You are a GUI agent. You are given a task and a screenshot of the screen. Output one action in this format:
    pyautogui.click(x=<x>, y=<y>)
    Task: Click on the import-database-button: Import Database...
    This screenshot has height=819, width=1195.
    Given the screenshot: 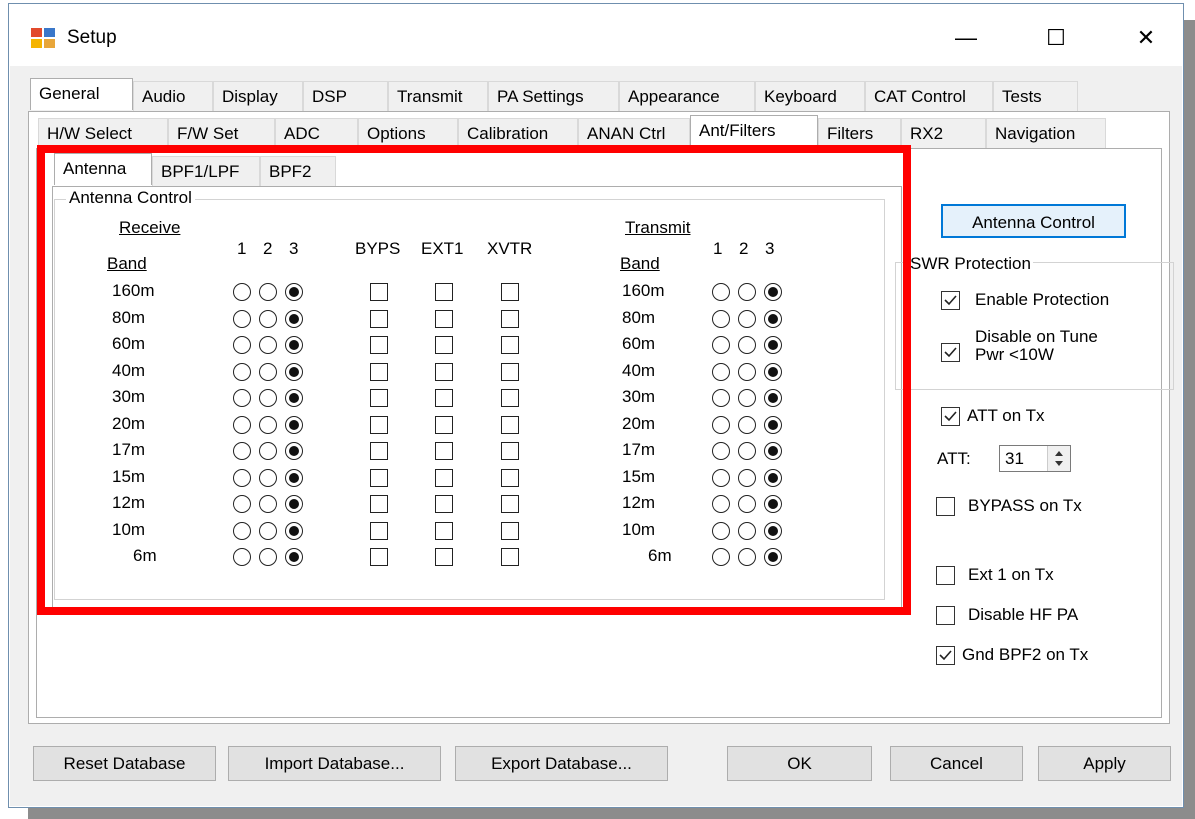 What is the action you would take?
    pyautogui.click(x=334, y=763)
    